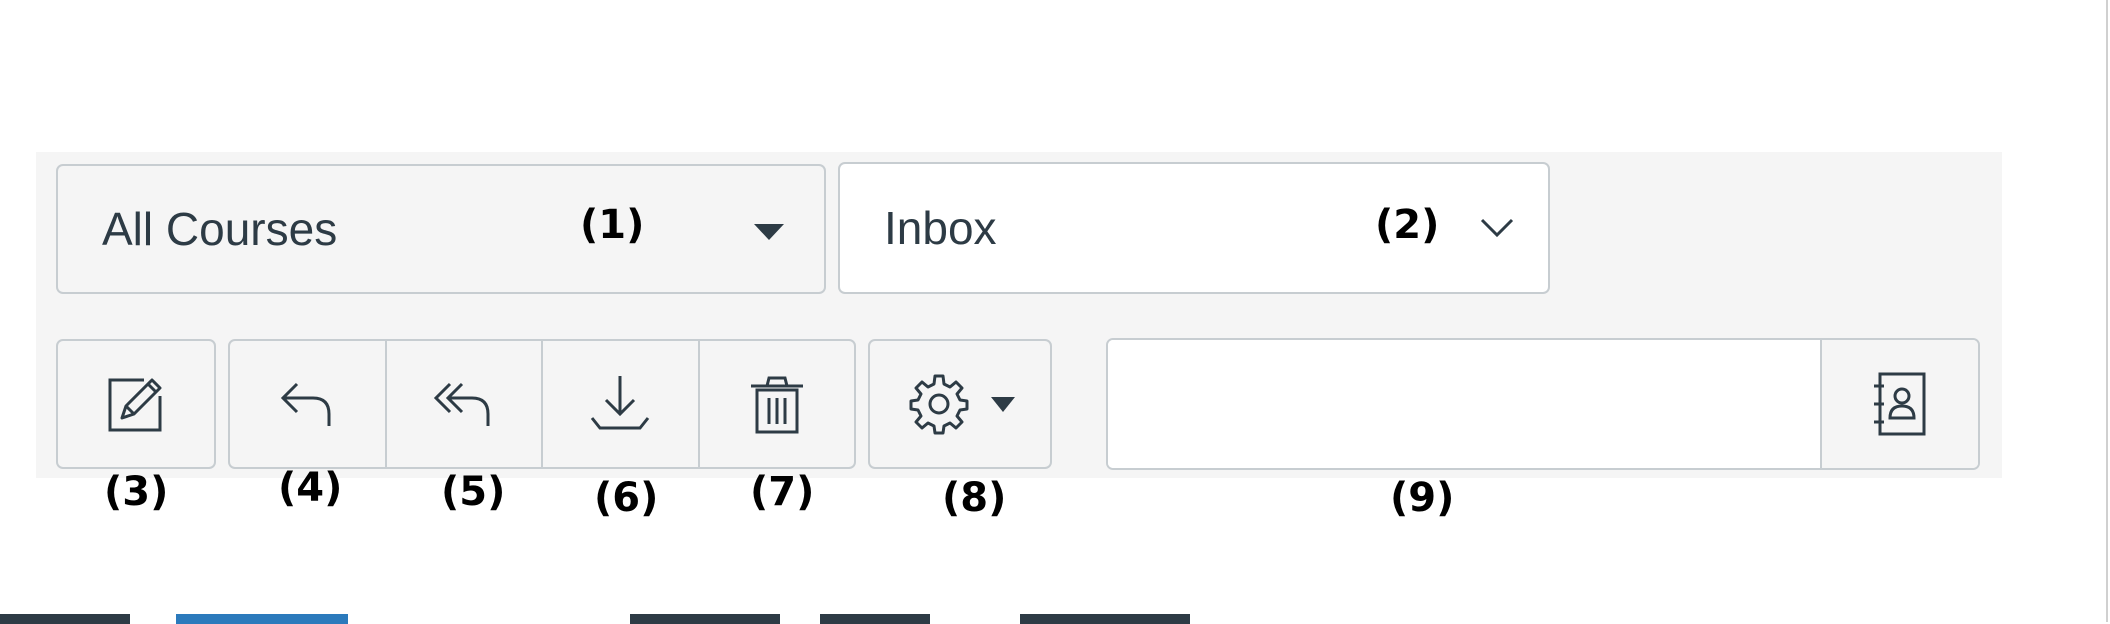  I want to click on recipient-search-input, so click(1464, 404).